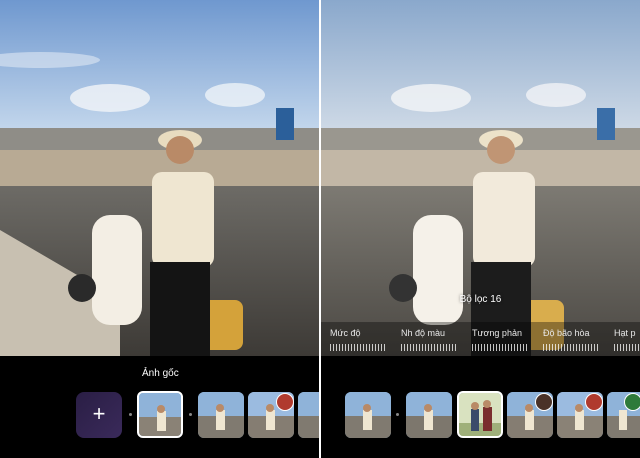  I want to click on original-label: Ảnh gốc, so click(160, 373).